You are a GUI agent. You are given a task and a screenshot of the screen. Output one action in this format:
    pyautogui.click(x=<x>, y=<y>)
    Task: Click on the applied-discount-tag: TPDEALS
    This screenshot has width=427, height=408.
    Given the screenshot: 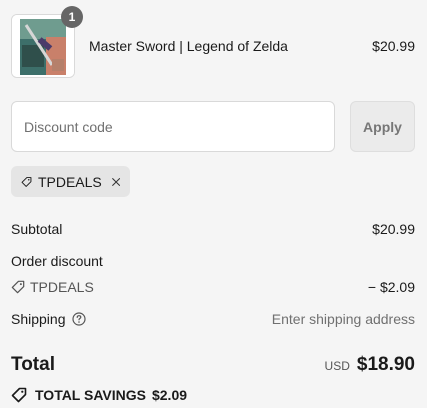 What is the action you would take?
    pyautogui.click(x=70, y=181)
    